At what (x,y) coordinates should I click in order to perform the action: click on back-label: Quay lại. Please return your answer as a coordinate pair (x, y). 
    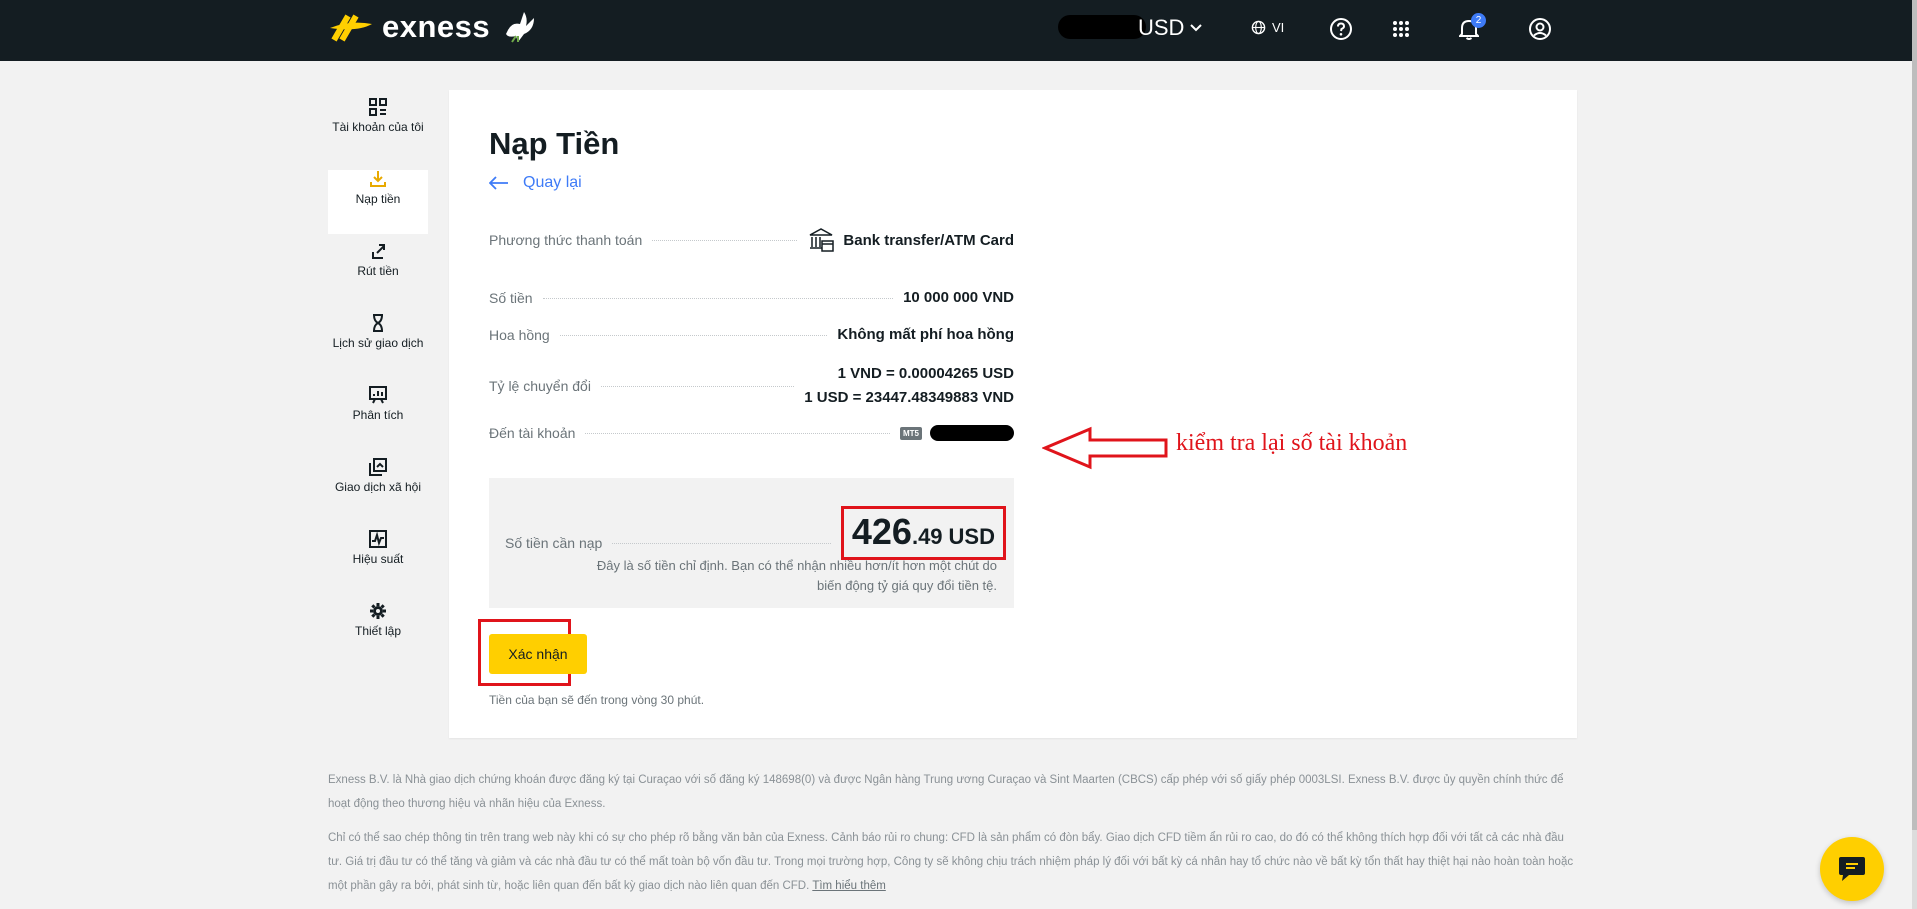
    Looking at the image, I should click on (552, 182).